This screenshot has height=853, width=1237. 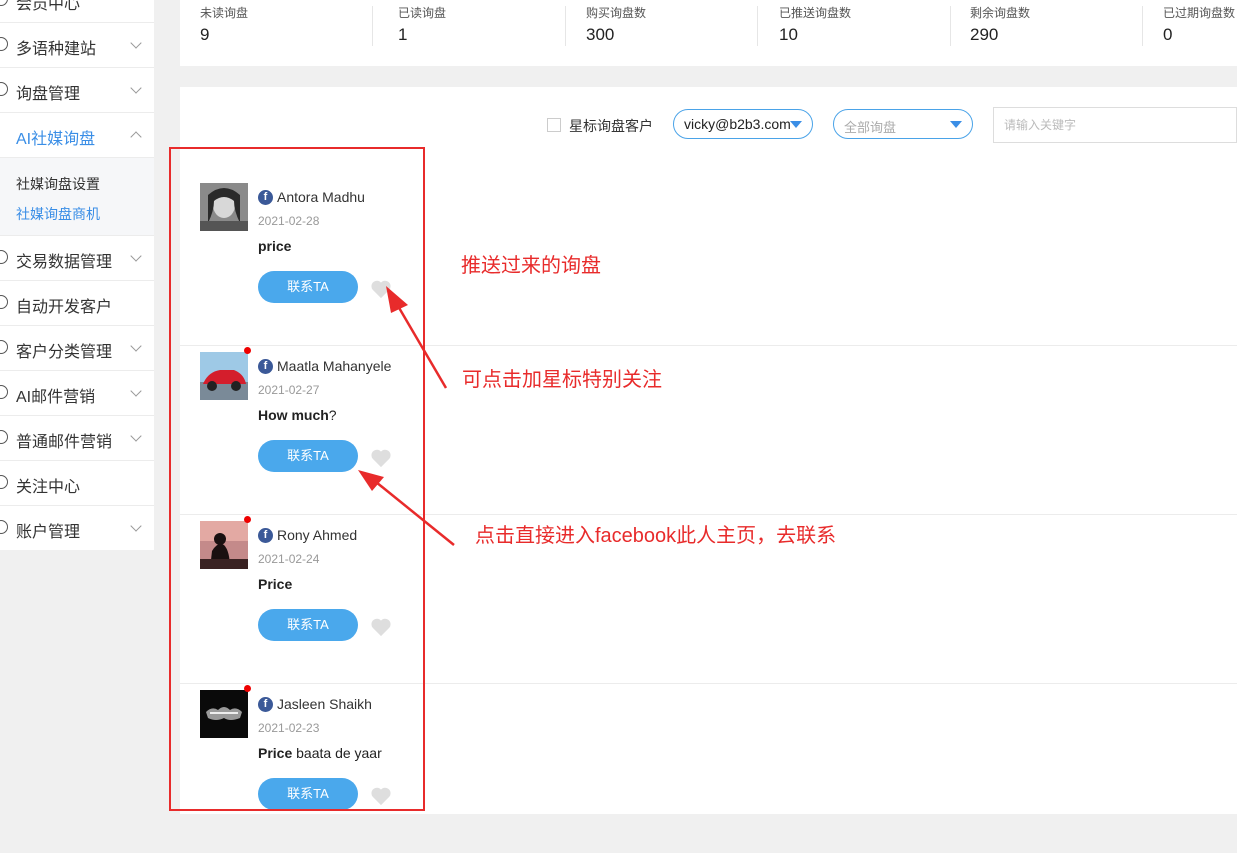 I want to click on annotation-star-follow: 可点击加星标特别关注, so click(x=562, y=380).